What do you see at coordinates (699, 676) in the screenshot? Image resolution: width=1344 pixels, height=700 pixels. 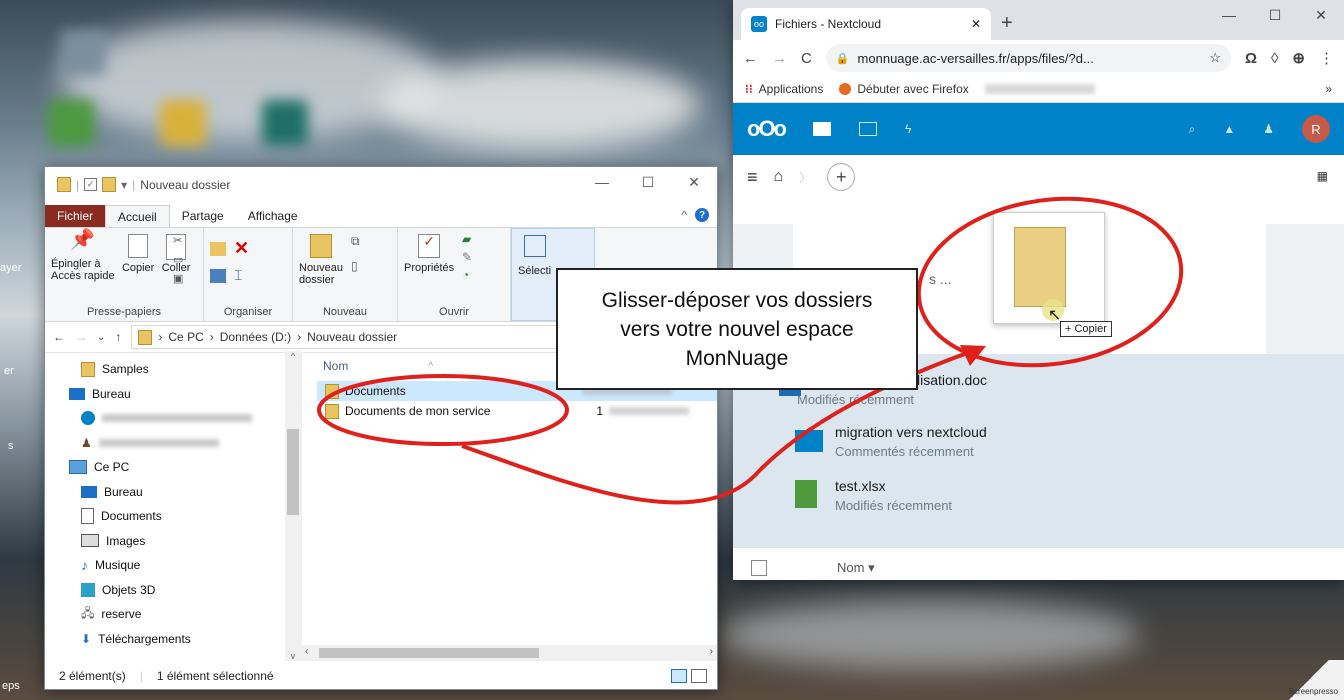 I see `large-icons-view-icon` at bounding box center [699, 676].